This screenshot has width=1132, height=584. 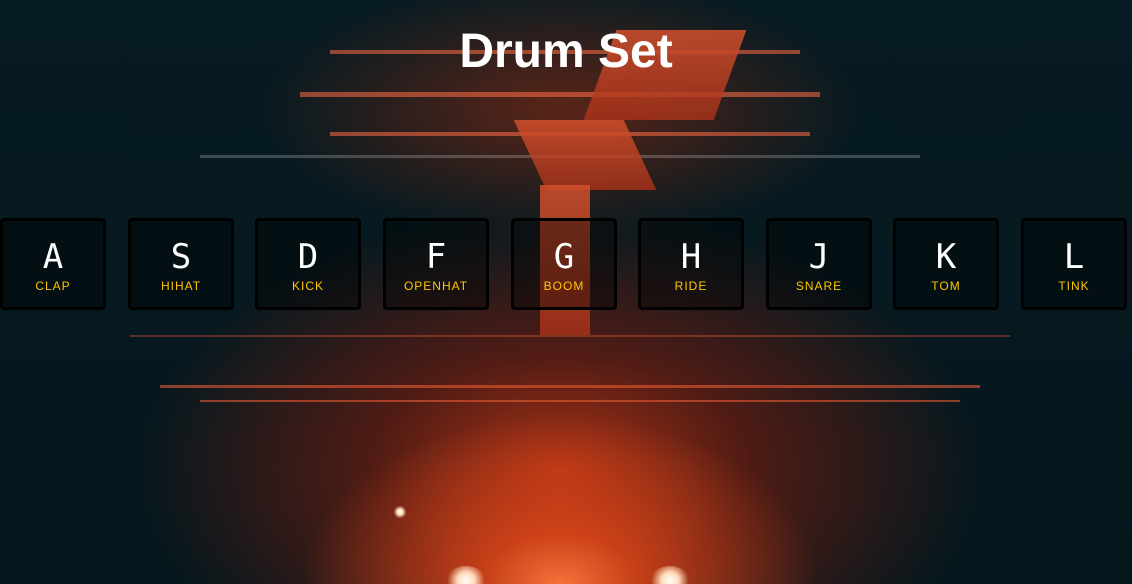 What do you see at coordinates (53, 257) in the screenshot?
I see `key-letter: A` at bounding box center [53, 257].